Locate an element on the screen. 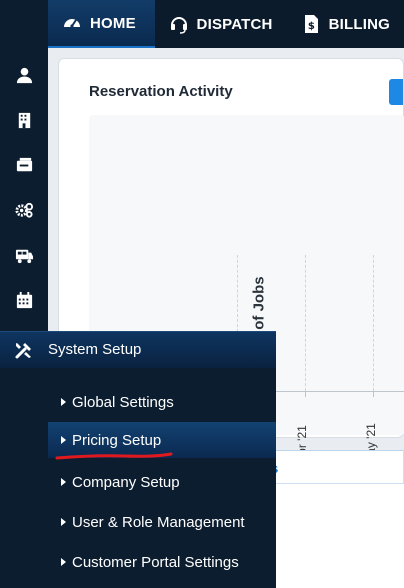 Image resolution: width=404 pixels, height=588 pixels. speedometer-icon is located at coordinates (72, 23).